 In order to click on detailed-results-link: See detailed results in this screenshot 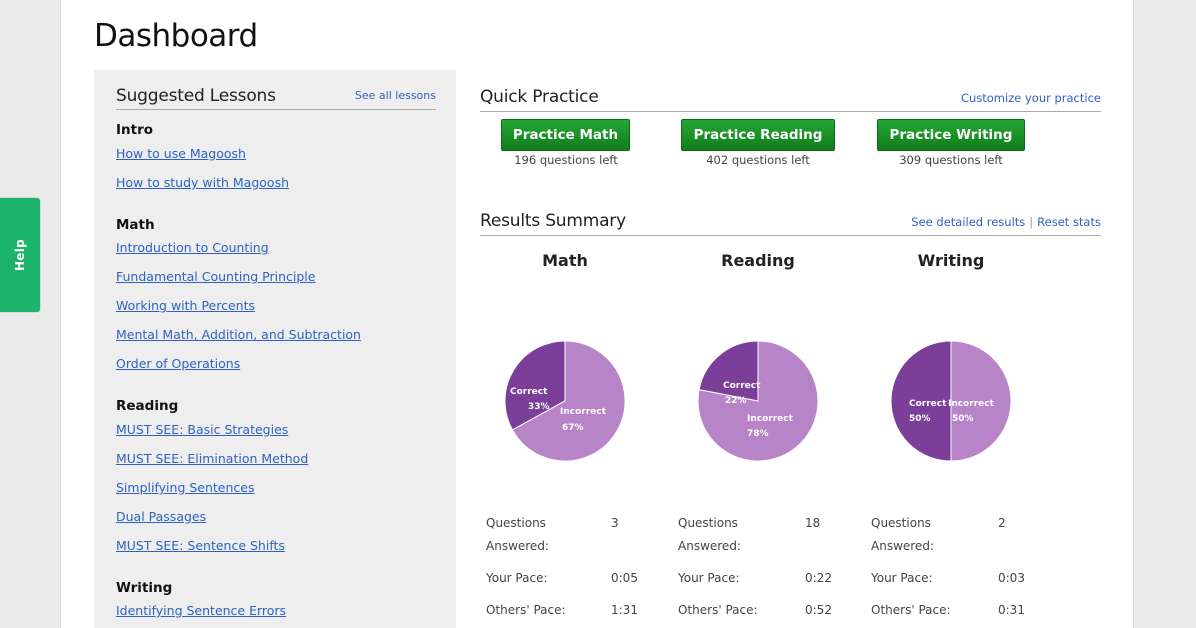, I will do `click(968, 222)`.